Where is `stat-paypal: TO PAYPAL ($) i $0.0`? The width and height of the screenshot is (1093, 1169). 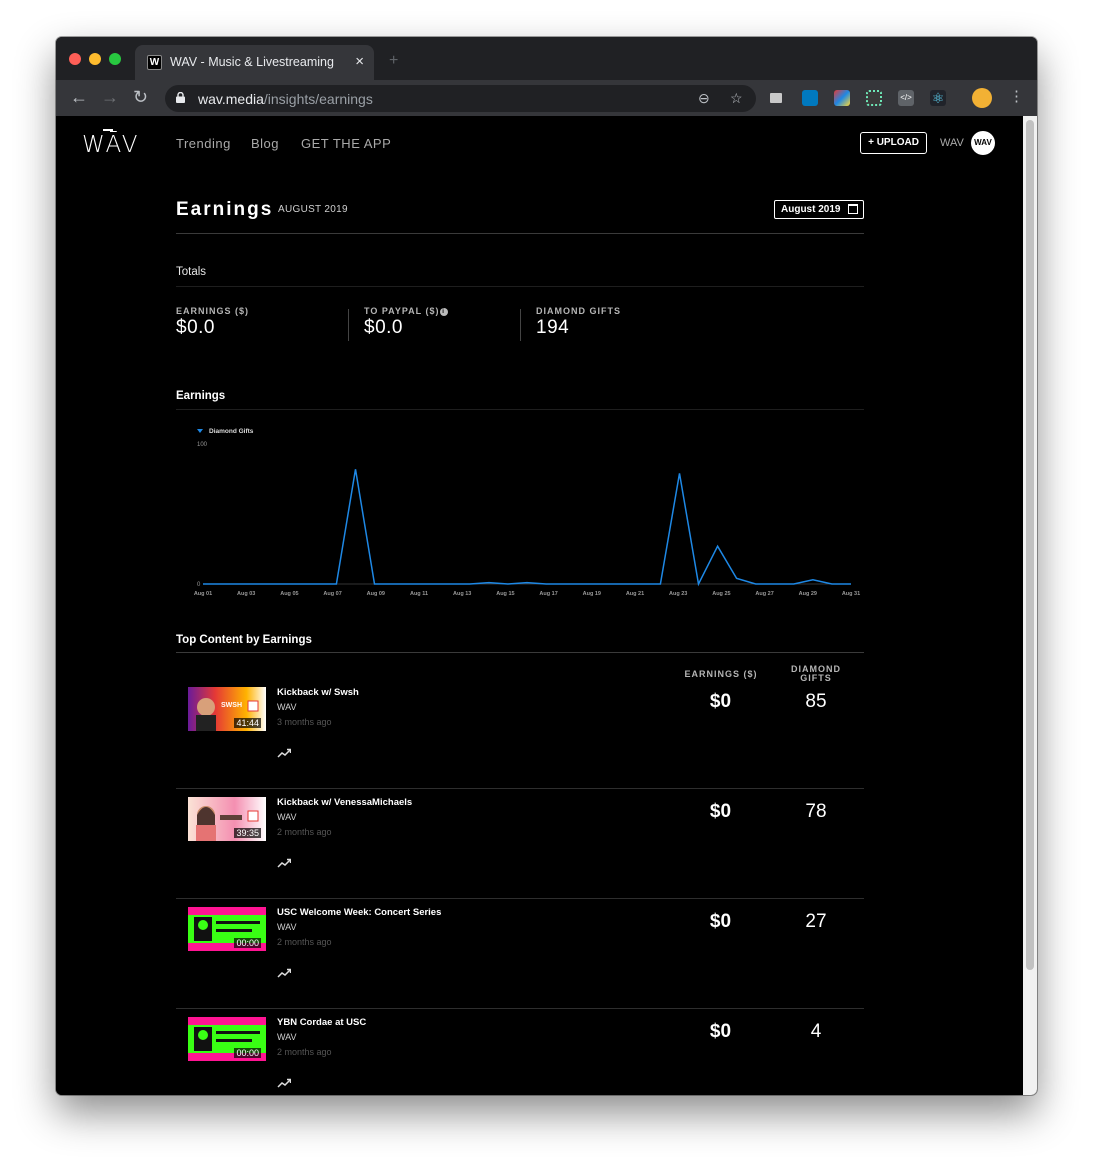 stat-paypal: TO PAYPAL ($) i $0.0 is located at coordinates (406, 322).